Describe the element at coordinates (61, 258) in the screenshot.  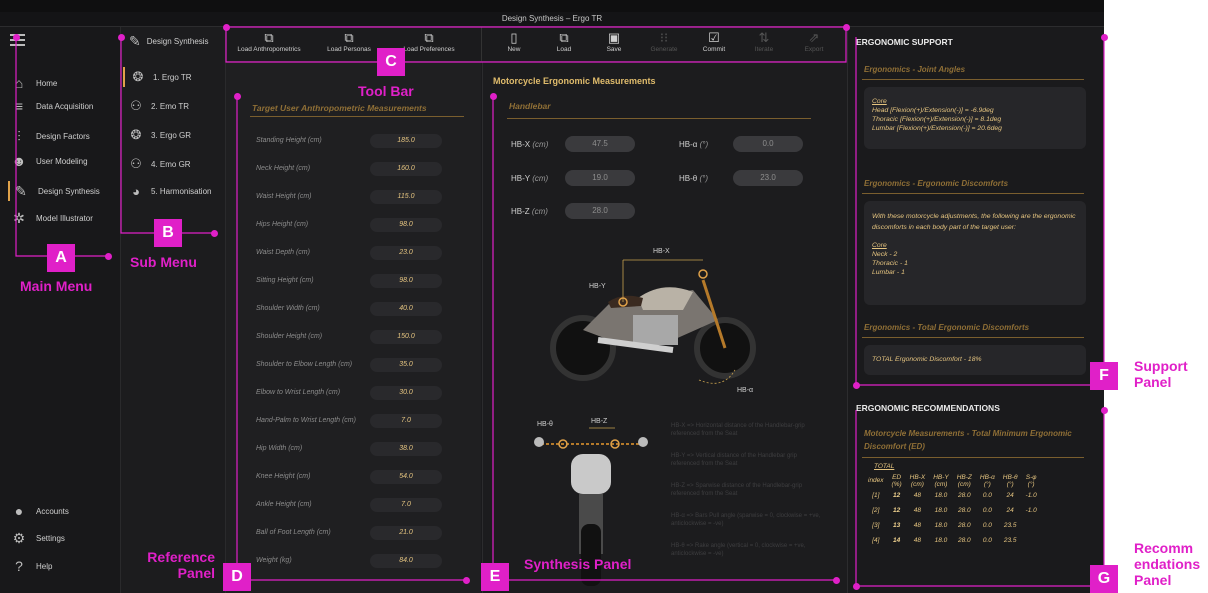
I see `annotation-badge-a: A` at that location.